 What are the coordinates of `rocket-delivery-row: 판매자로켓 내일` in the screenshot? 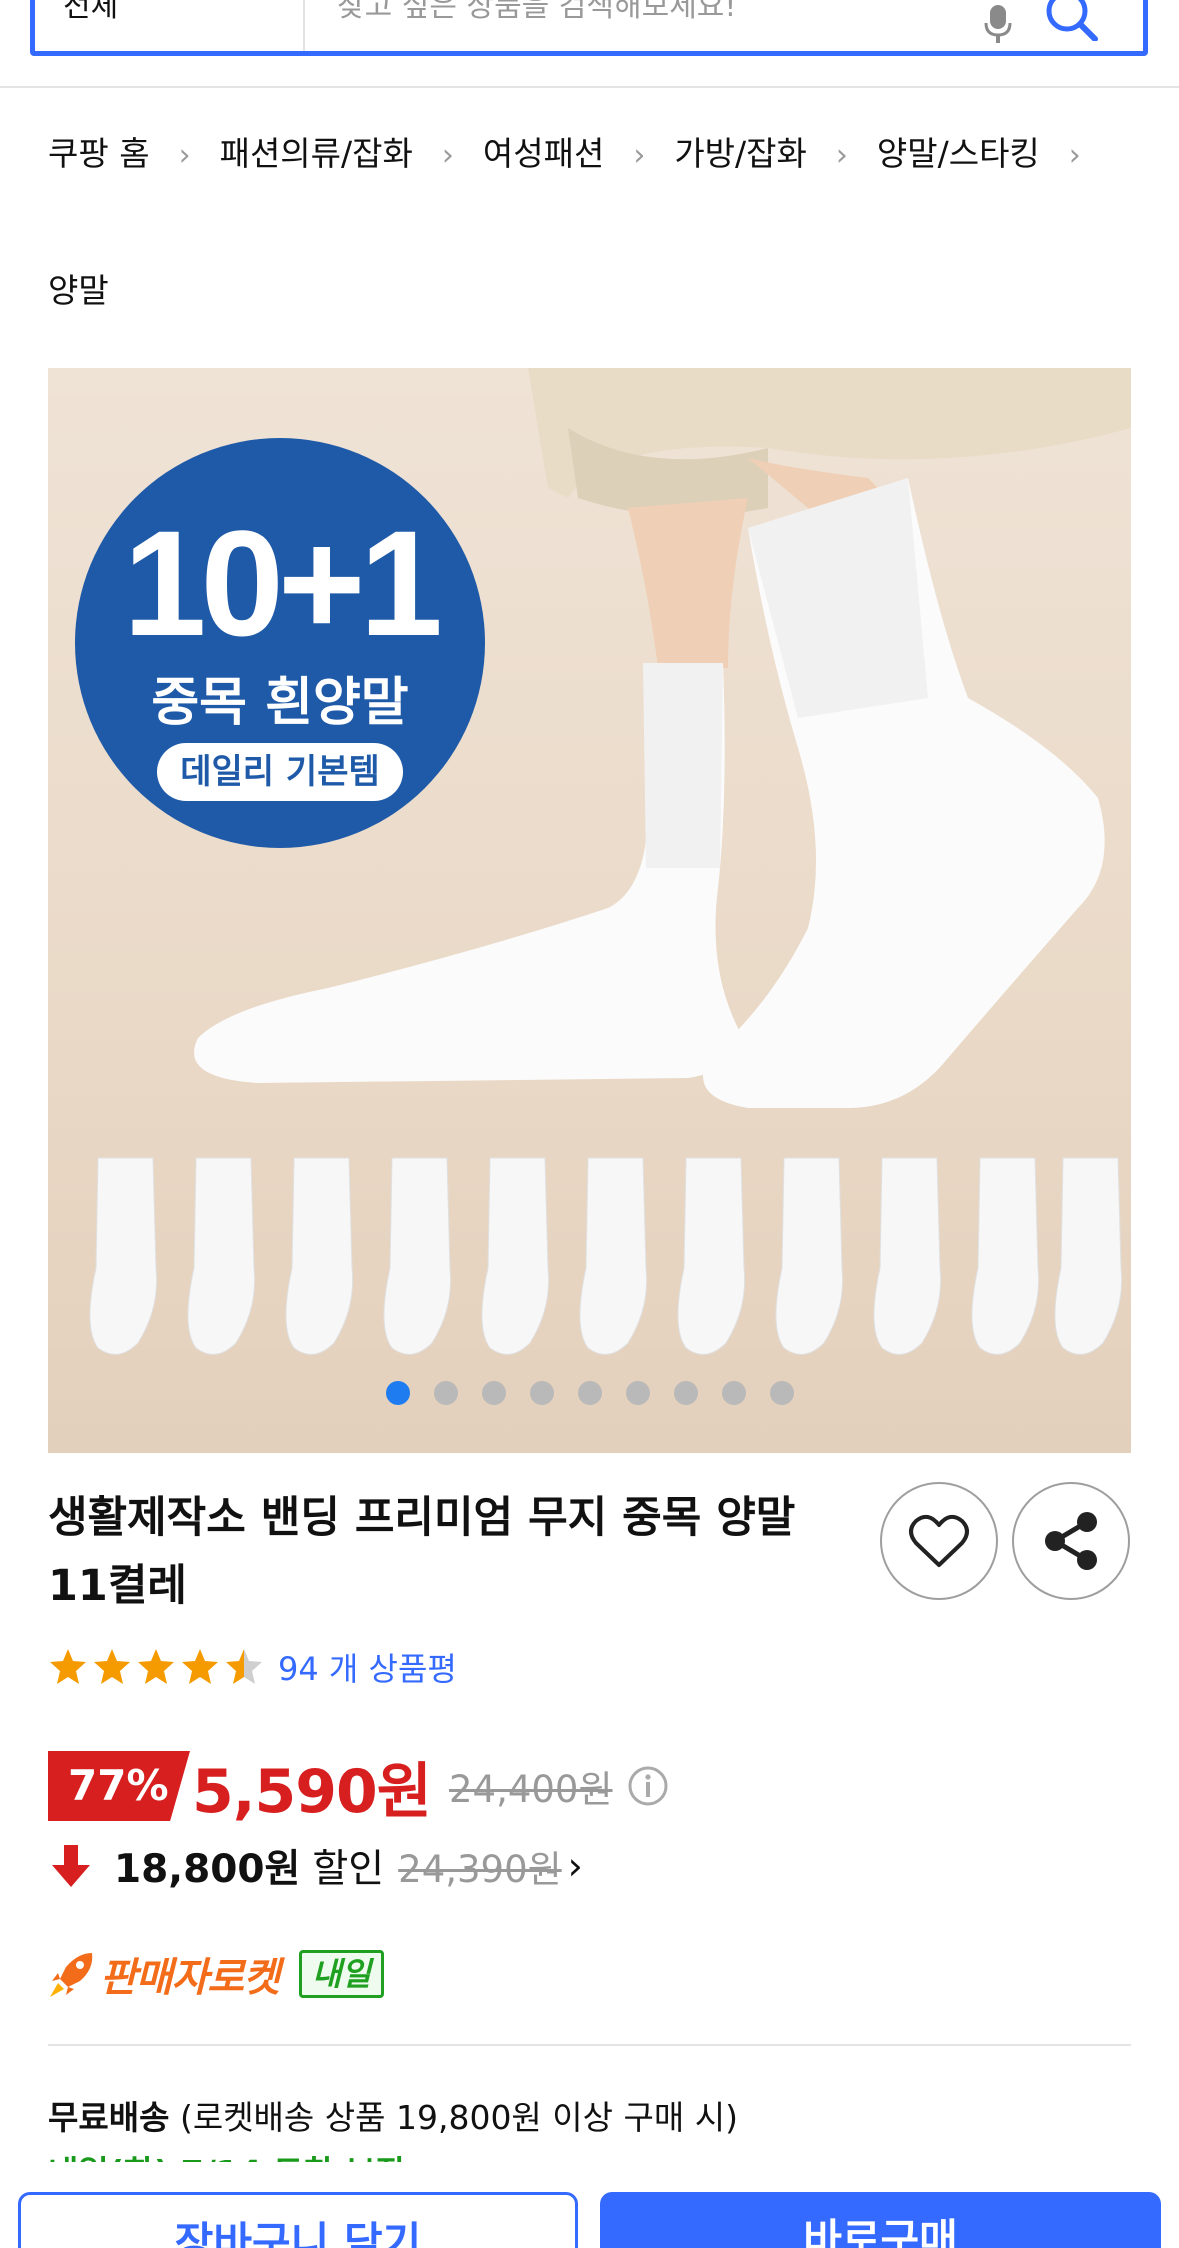 It's located at (216, 1974).